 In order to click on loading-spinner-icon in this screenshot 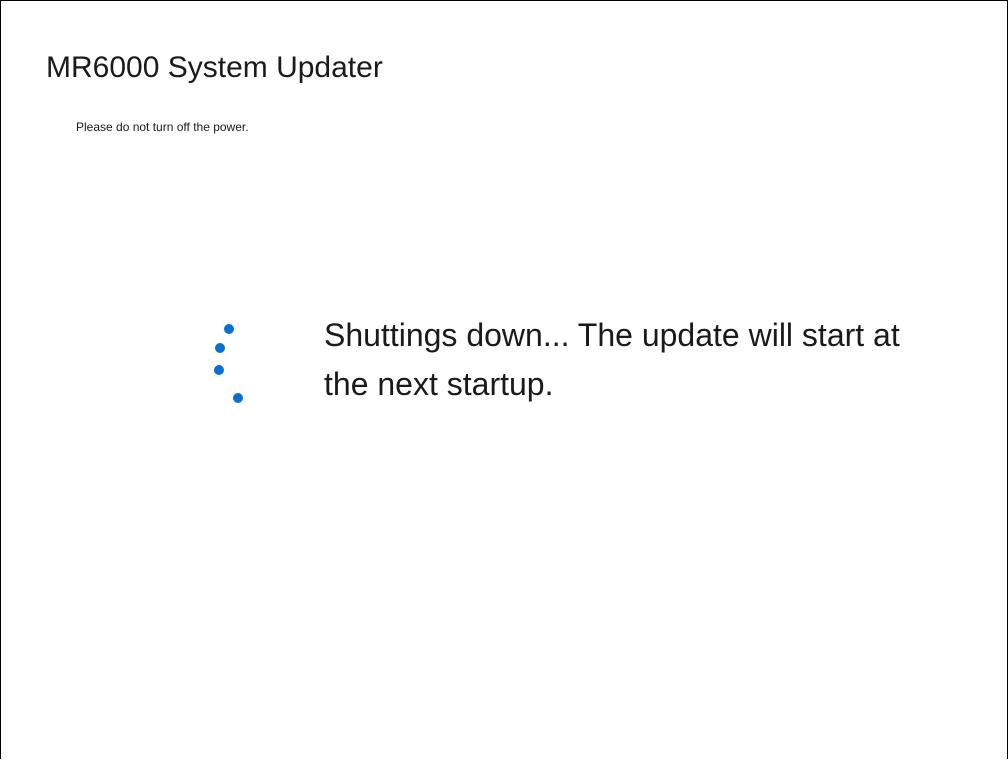, I will do `click(228, 365)`.